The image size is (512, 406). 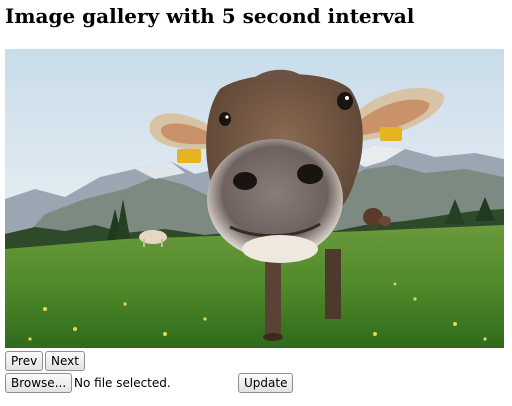 I want to click on page-title: Image gallery with 5 second interval, so click(x=210, y=16).